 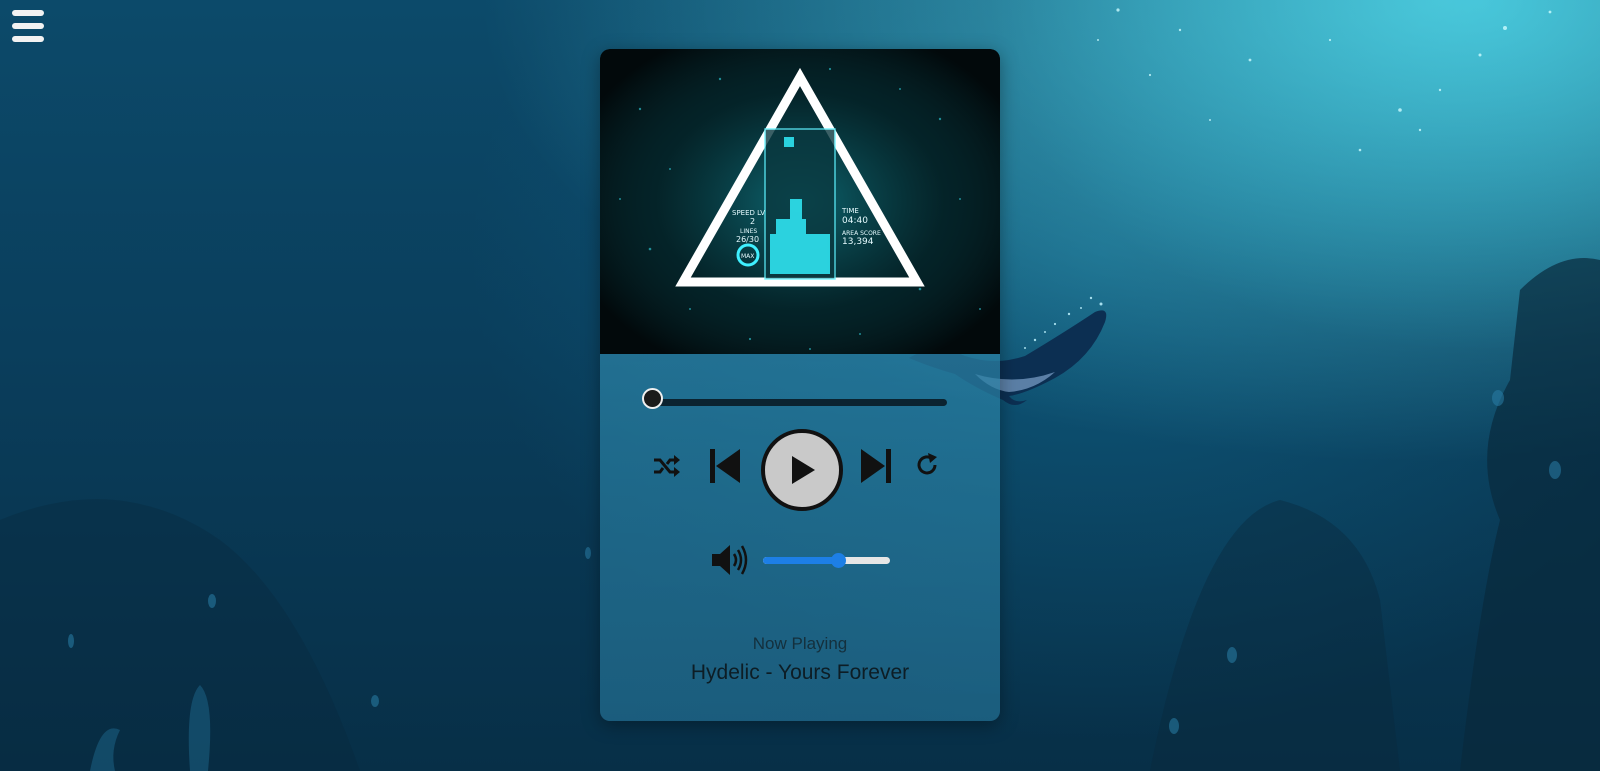 I want to click on seek-bar, so click(x=794, y=398).